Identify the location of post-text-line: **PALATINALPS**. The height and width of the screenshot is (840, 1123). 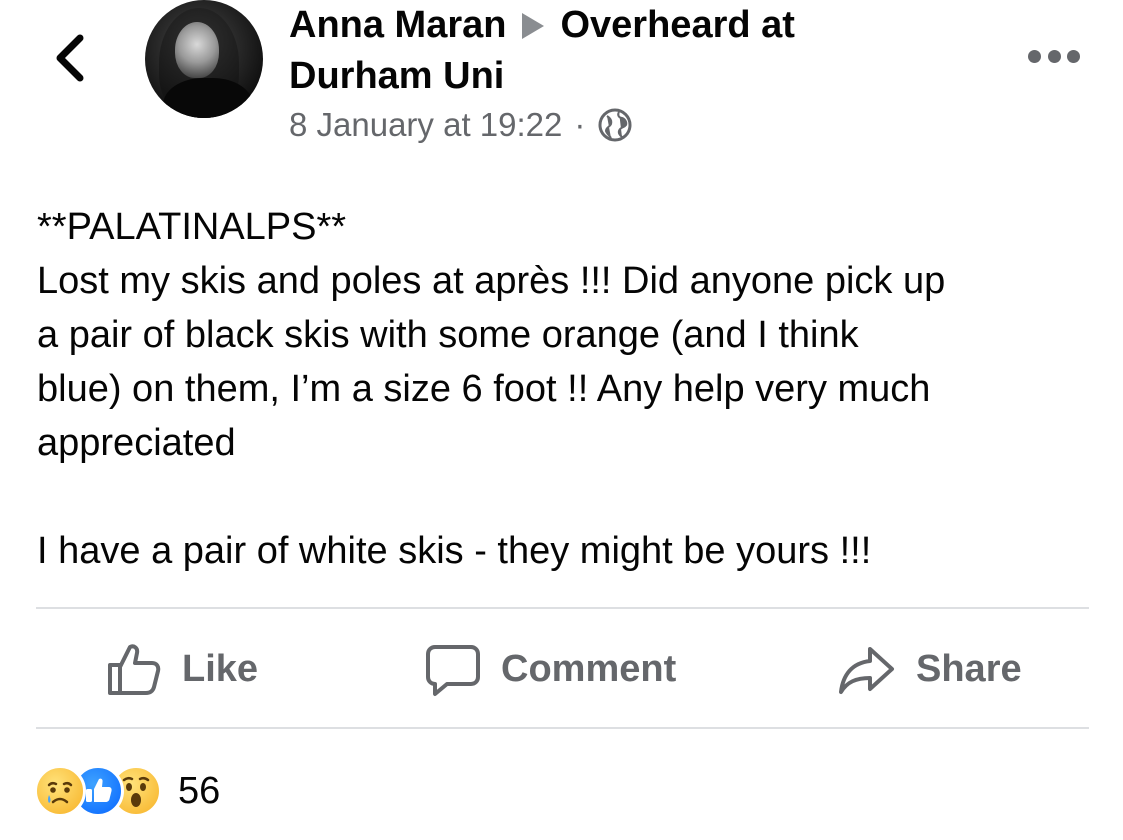
(192, 227).